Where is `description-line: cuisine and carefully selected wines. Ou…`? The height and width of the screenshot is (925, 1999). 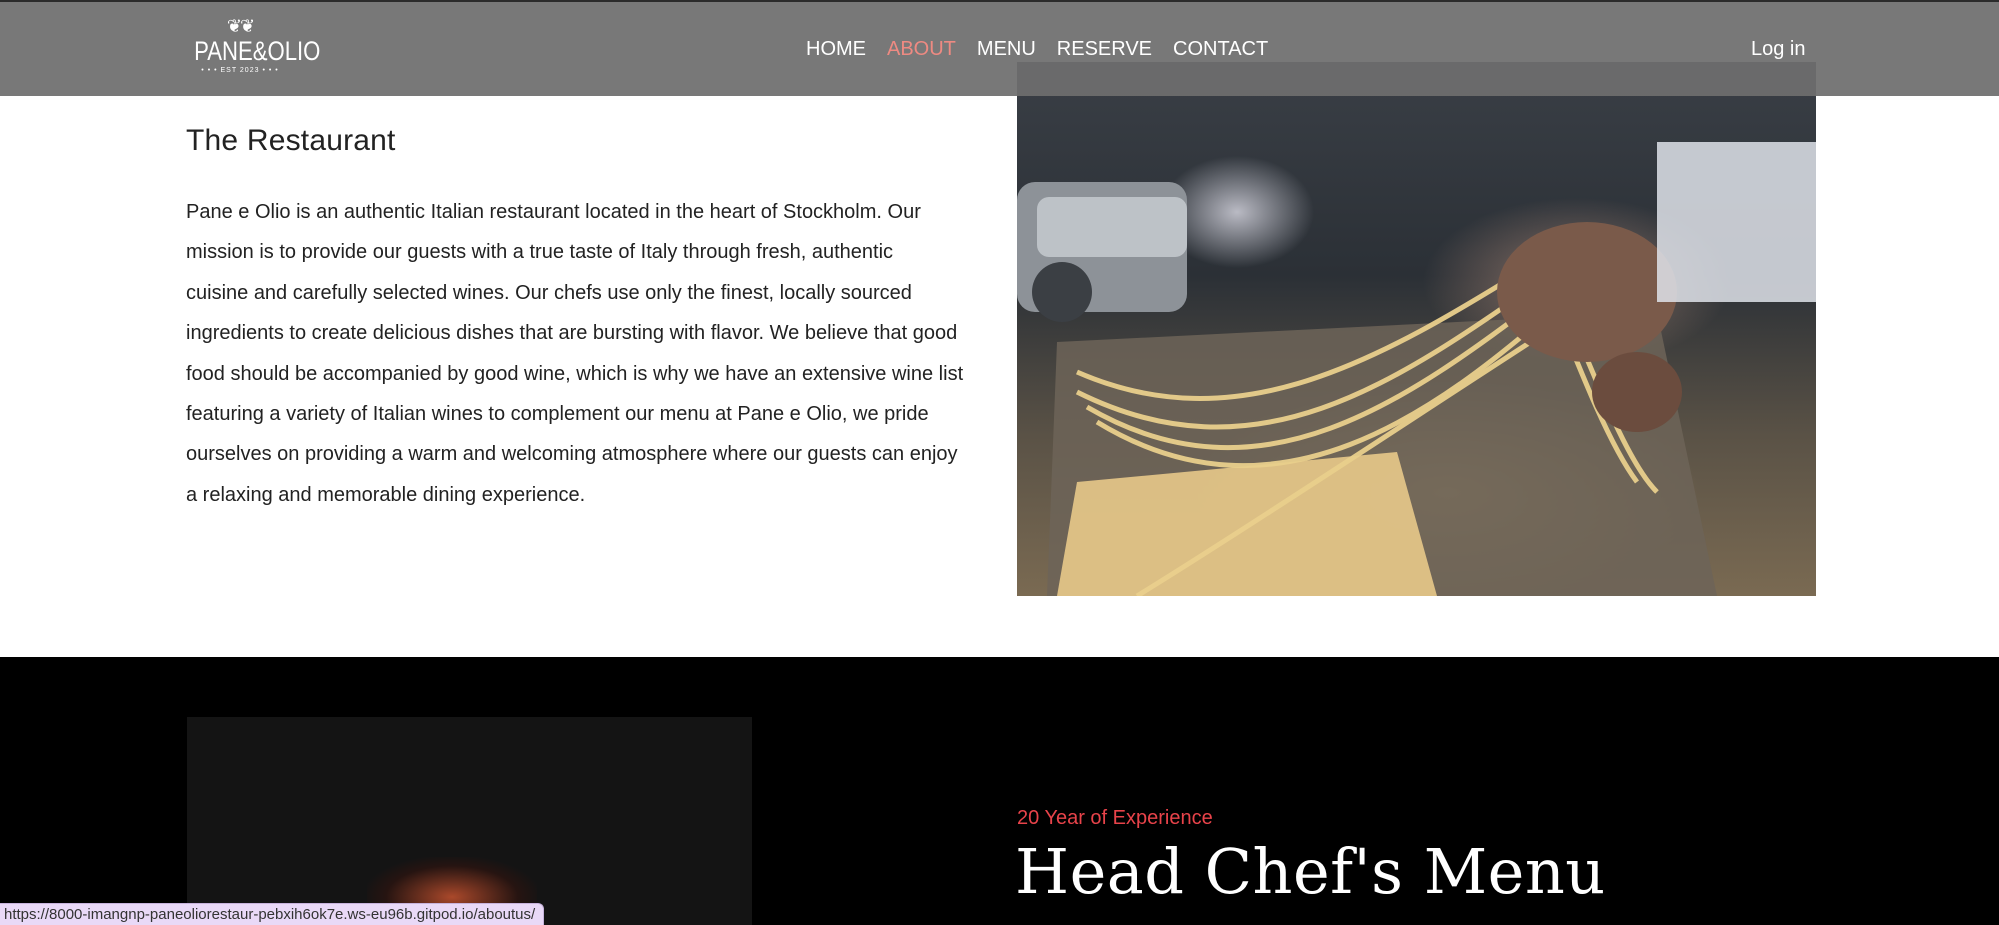
description-line: cuisine and carefully selected wines. Ou… is located at coordinates (549, 292).